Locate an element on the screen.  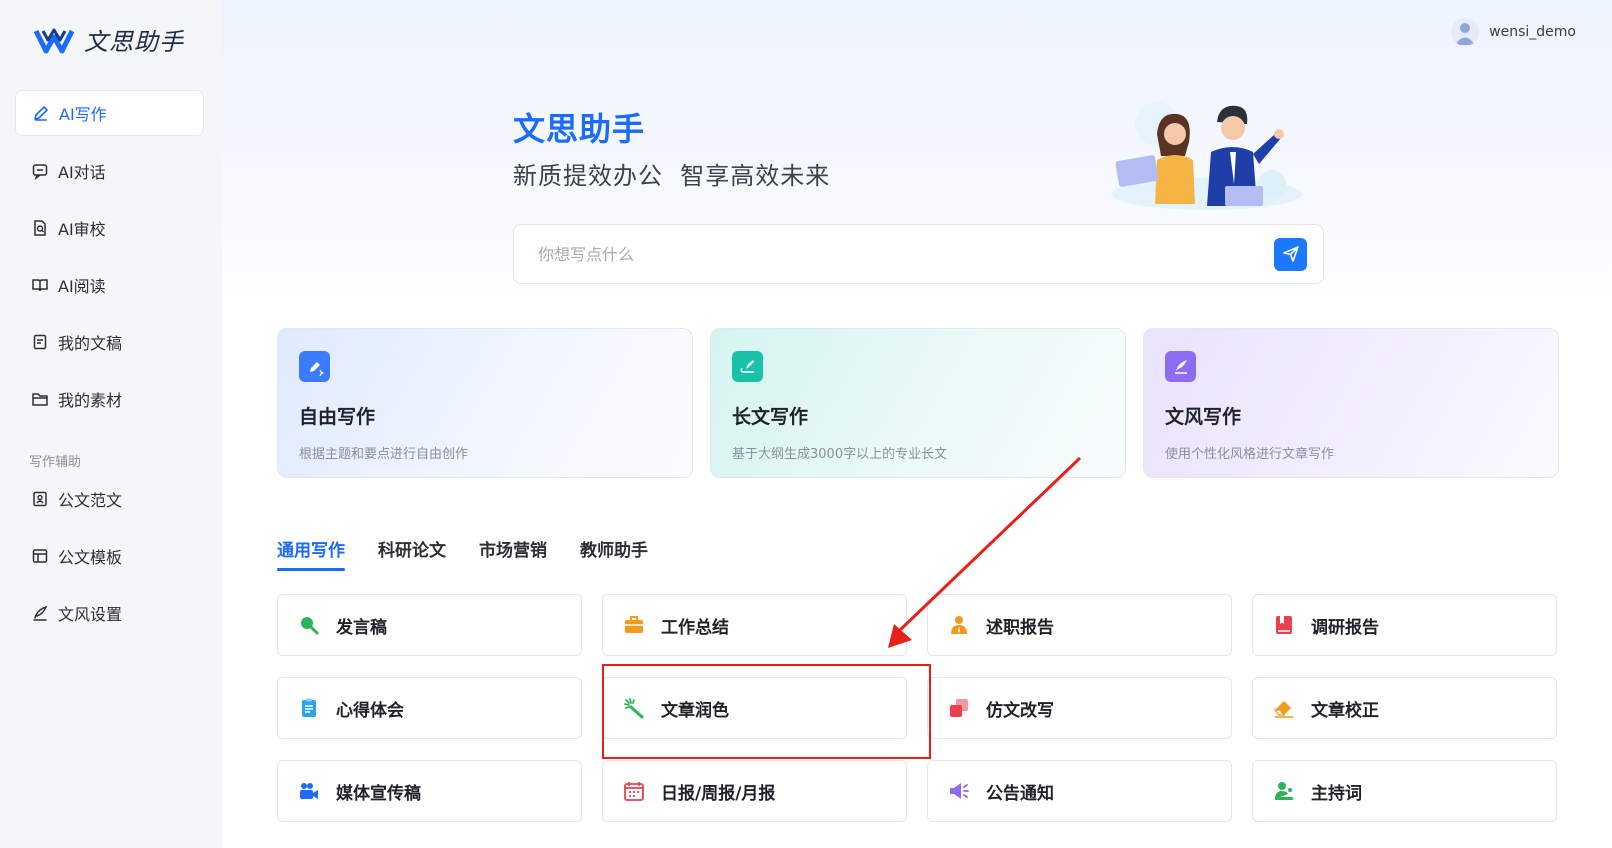
megaphone-icon is located at coordinates (959, 791).